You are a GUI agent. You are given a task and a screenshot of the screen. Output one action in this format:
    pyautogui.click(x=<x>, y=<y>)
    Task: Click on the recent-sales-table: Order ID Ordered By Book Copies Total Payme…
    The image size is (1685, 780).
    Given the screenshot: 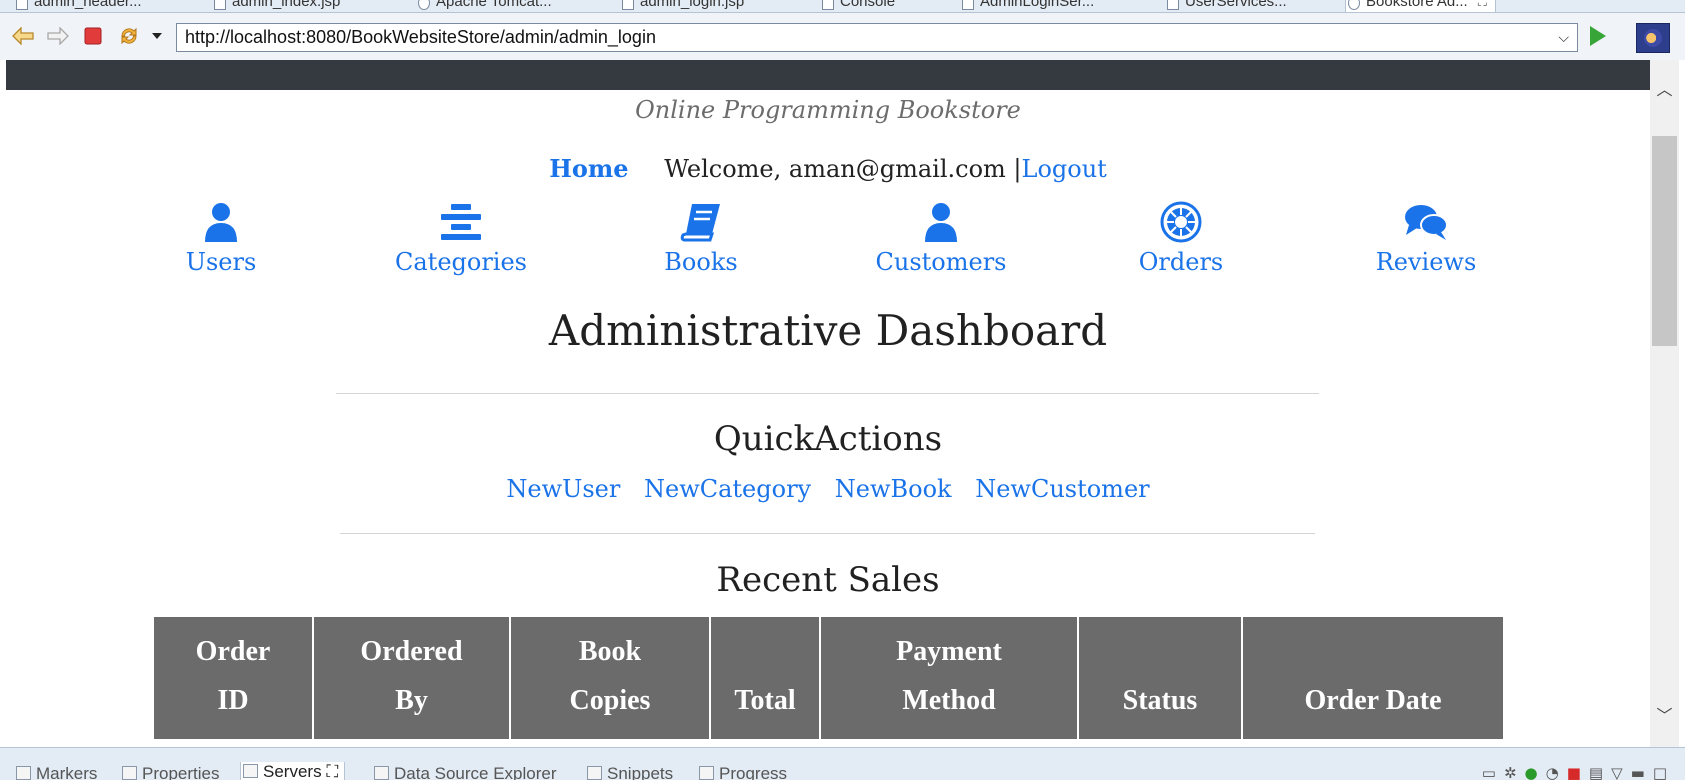 What is the action you would take?
    pyautogui.click(x=828, y=678)
    